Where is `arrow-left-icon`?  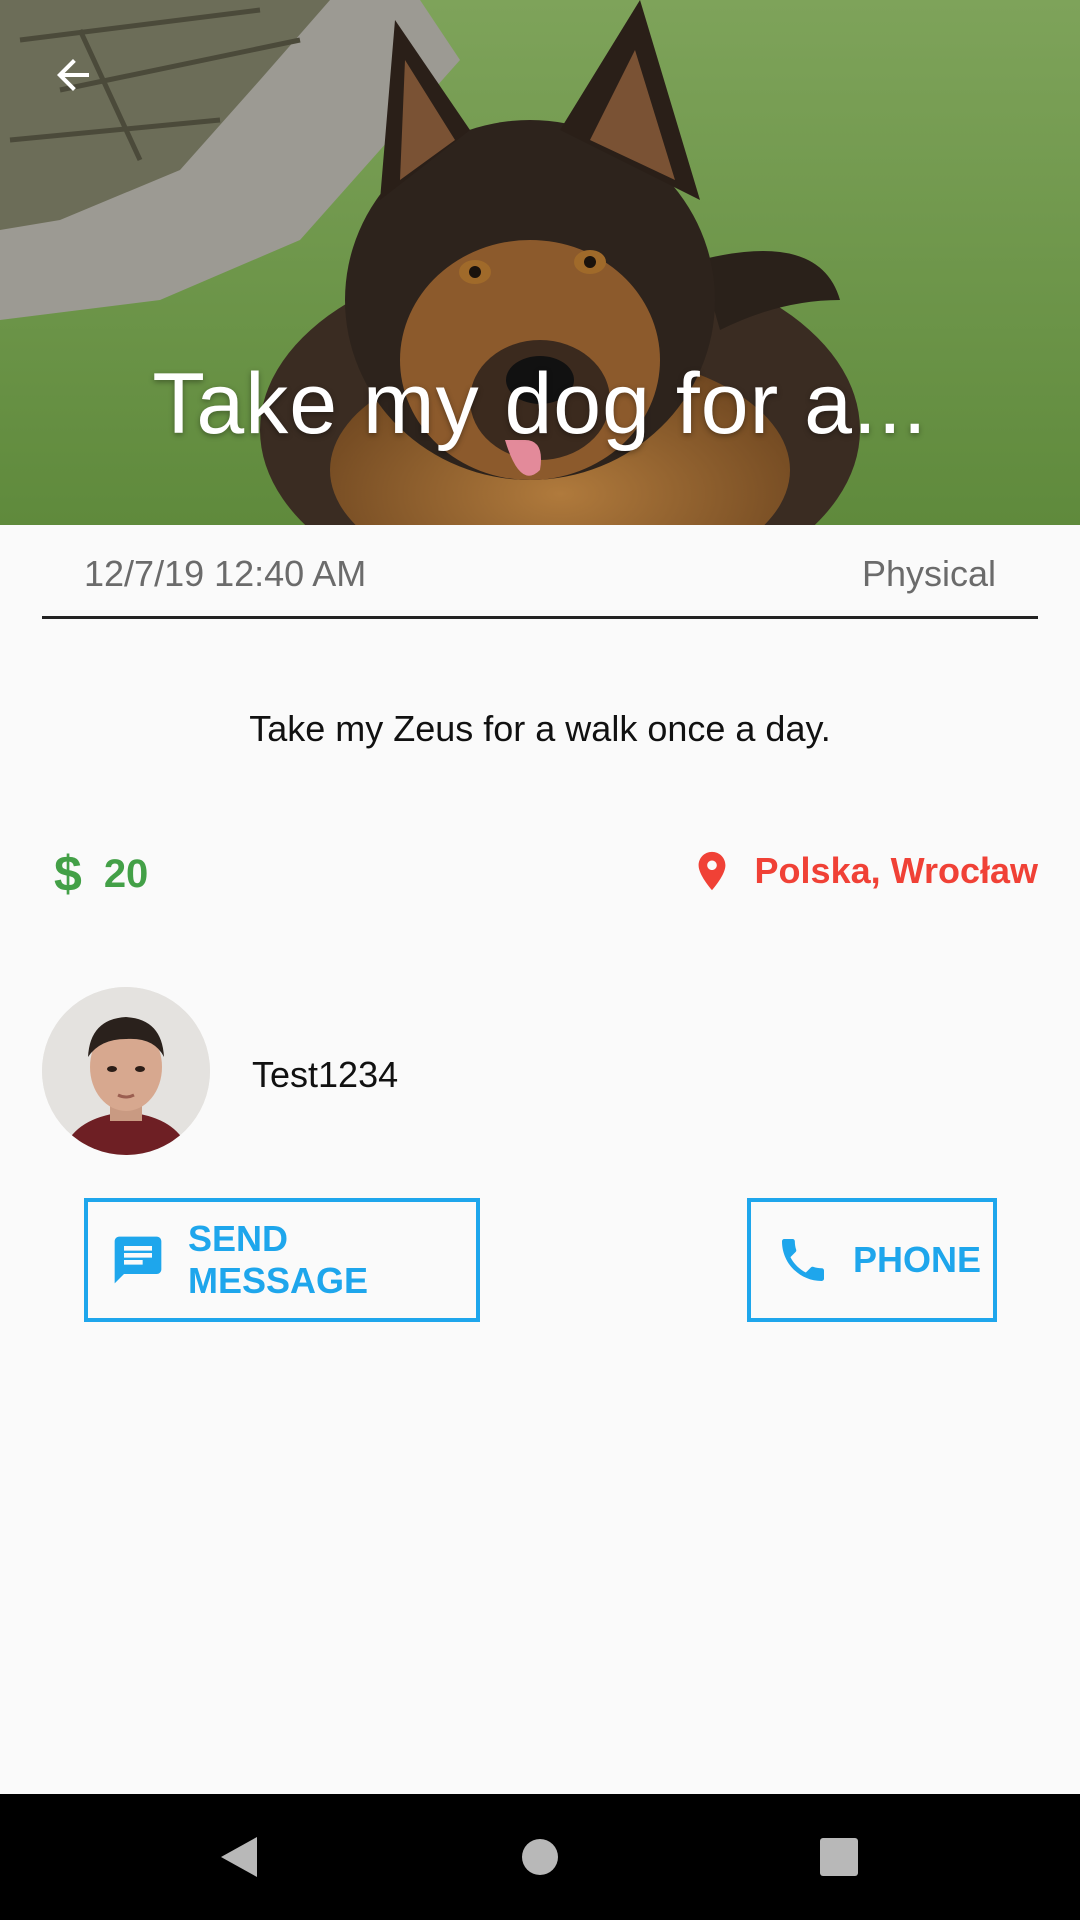
arrow-left-icon is located at coordinates (73, 75).